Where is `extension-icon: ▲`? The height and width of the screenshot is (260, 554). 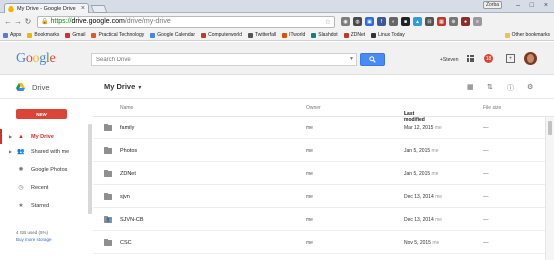
extension-icon: ▲ is located at coordinates (417, 21).